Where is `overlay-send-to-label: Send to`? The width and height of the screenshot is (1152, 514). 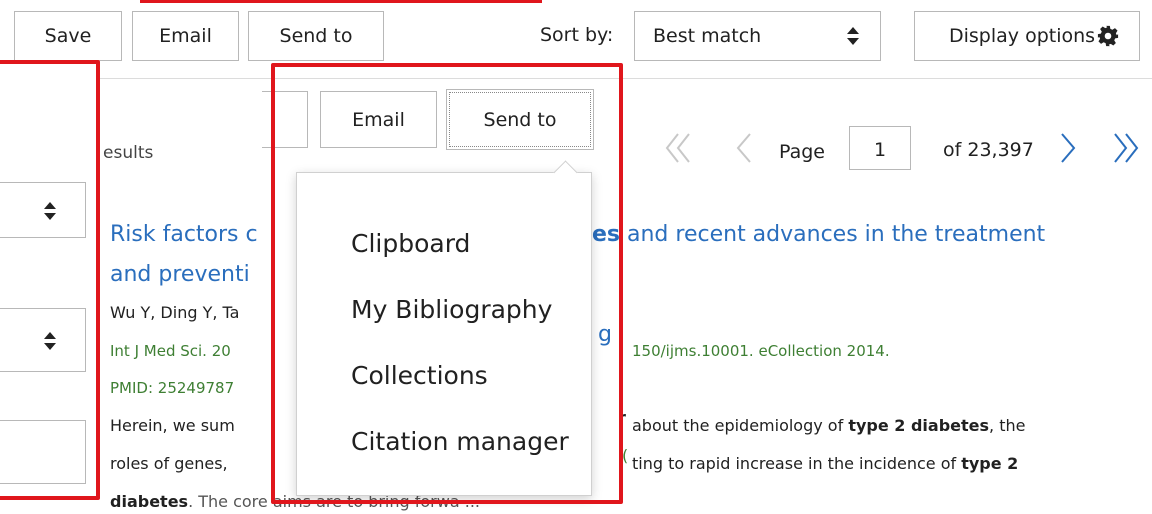 overlay-send-to-label: Send to is located at coordinates (520, 119).